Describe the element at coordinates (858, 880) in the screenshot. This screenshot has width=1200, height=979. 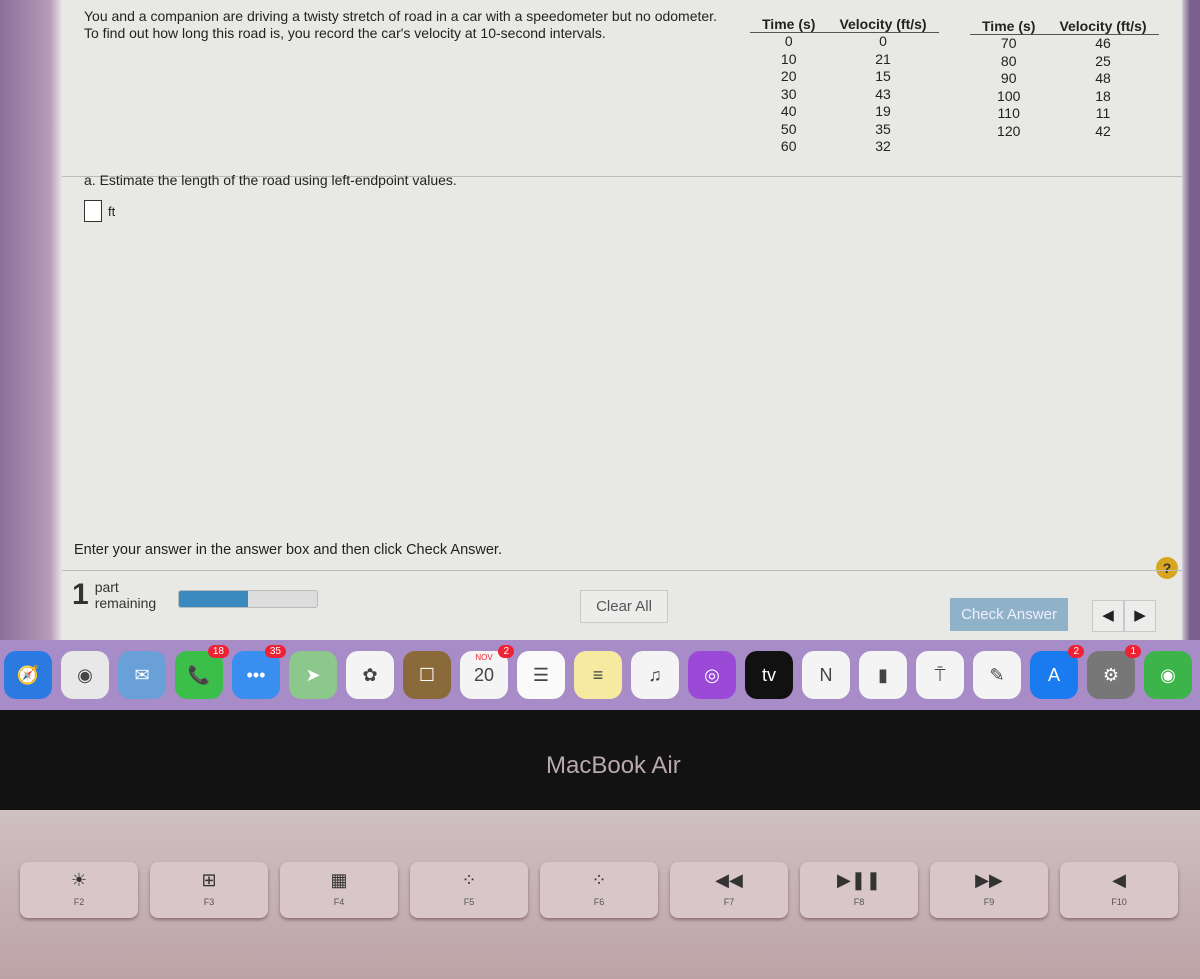
I see `key-glyph: ▶❚❚` at that location.